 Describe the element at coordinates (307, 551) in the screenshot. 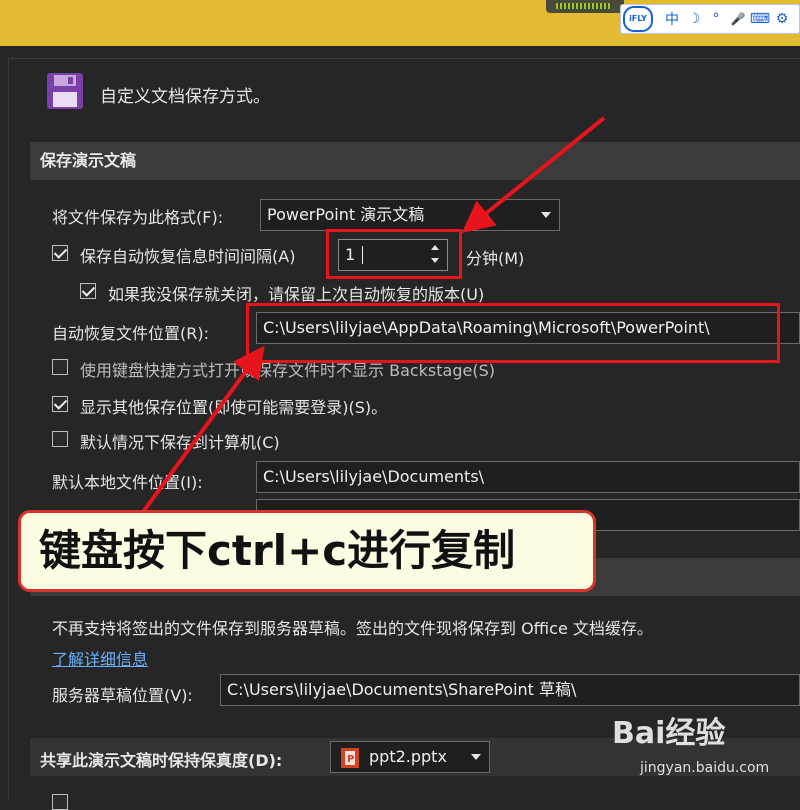

I see `instruction-callout: 键盘按下ctrl+c进行复制` at that location.